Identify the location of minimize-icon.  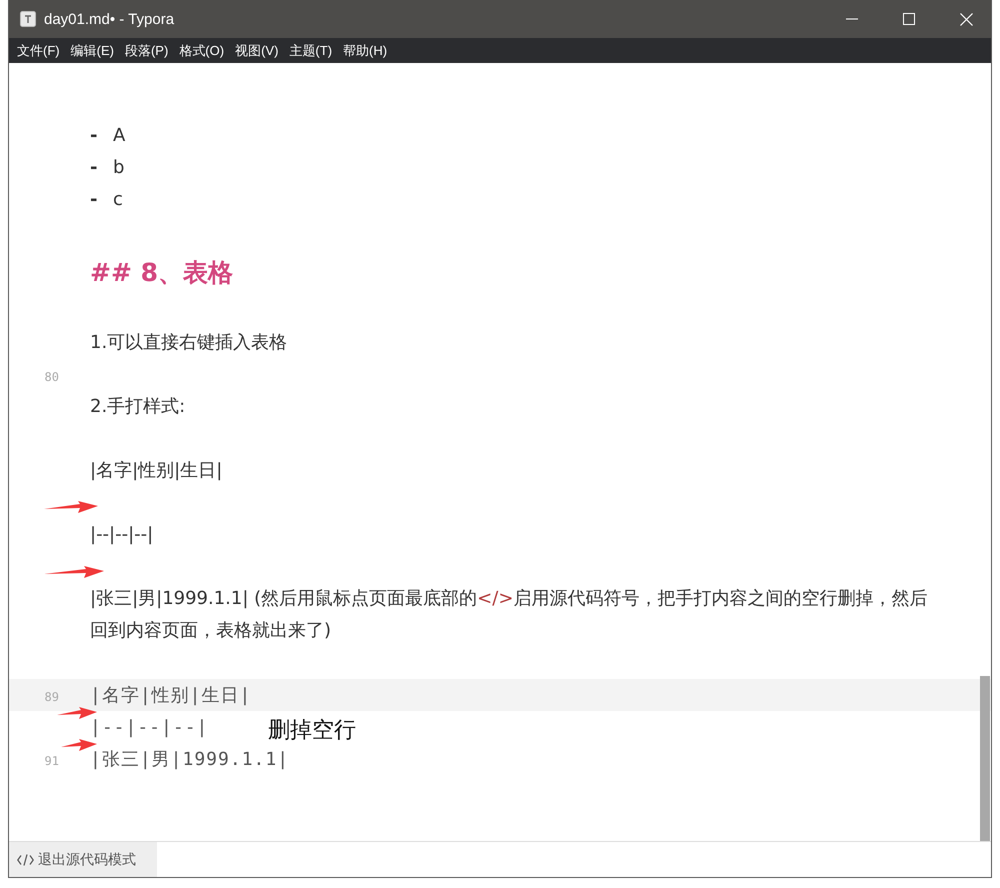
(852, 19).